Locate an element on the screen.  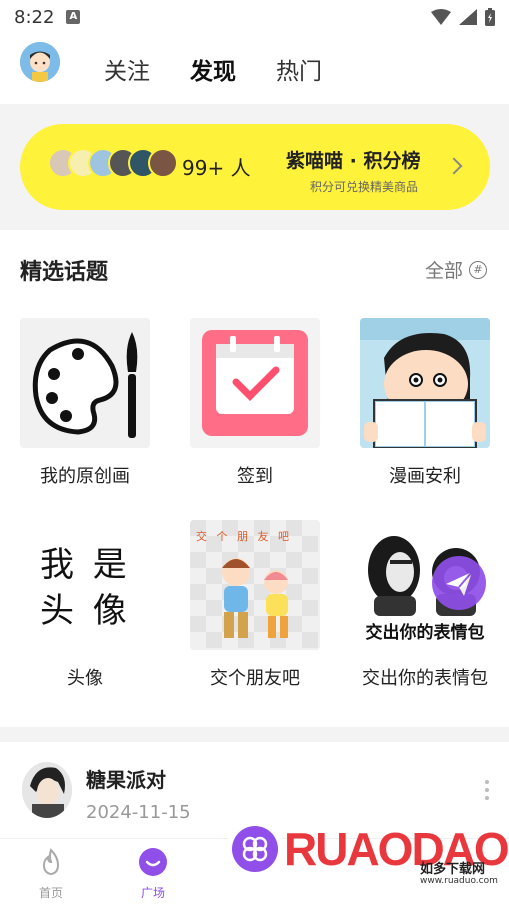
smile-icon is located at coordinates (153, 862).